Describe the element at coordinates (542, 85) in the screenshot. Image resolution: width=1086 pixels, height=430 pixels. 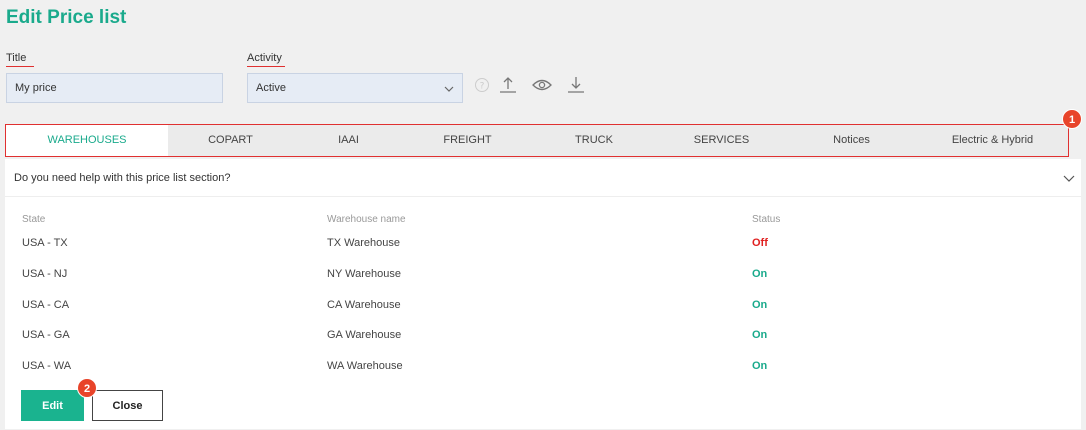
I see `eye-icon` at that location.